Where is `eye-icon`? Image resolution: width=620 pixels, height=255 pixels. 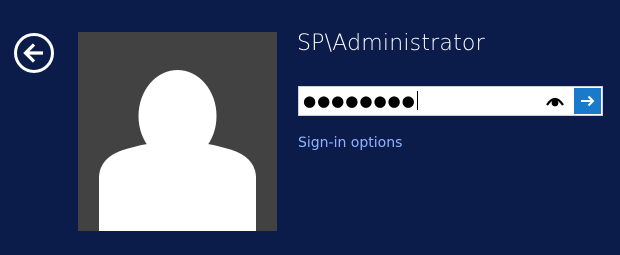
eye-icon is located at coordinates (555, 102).